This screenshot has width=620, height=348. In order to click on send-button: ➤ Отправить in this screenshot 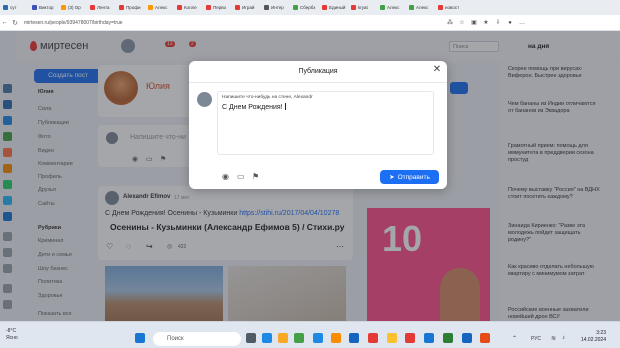, I will do `click(409, 177)`.